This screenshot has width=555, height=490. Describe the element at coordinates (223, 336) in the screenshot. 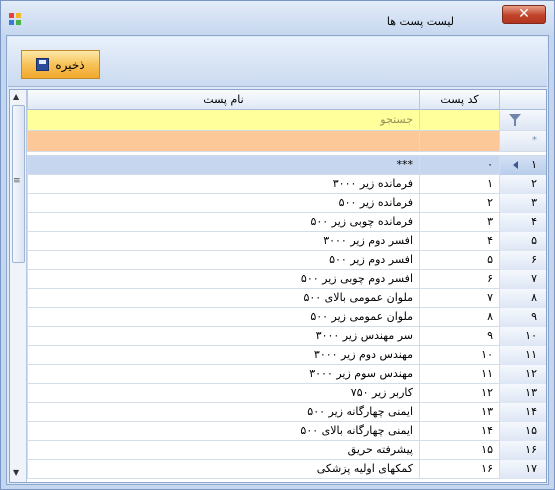

I see `cell-name: سر مهندس زیر ۳۰۰۰` at that location.